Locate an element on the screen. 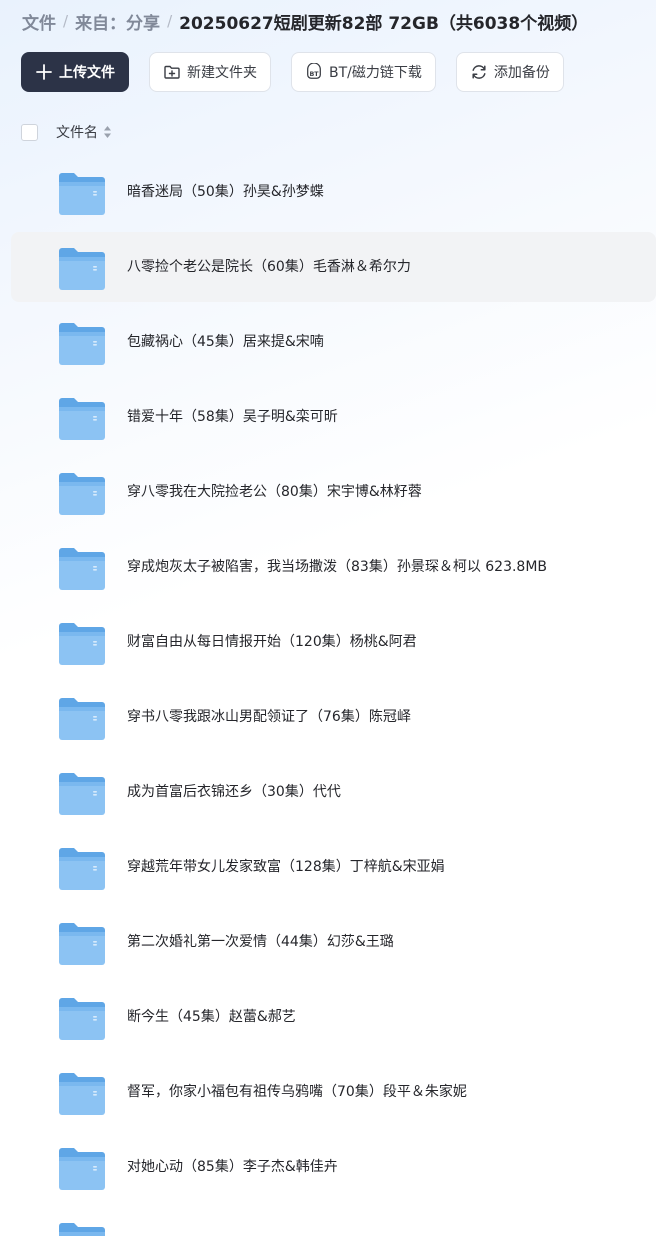  breadcrumb-parent: 来自：分享 is located at coordinates (117, 21).